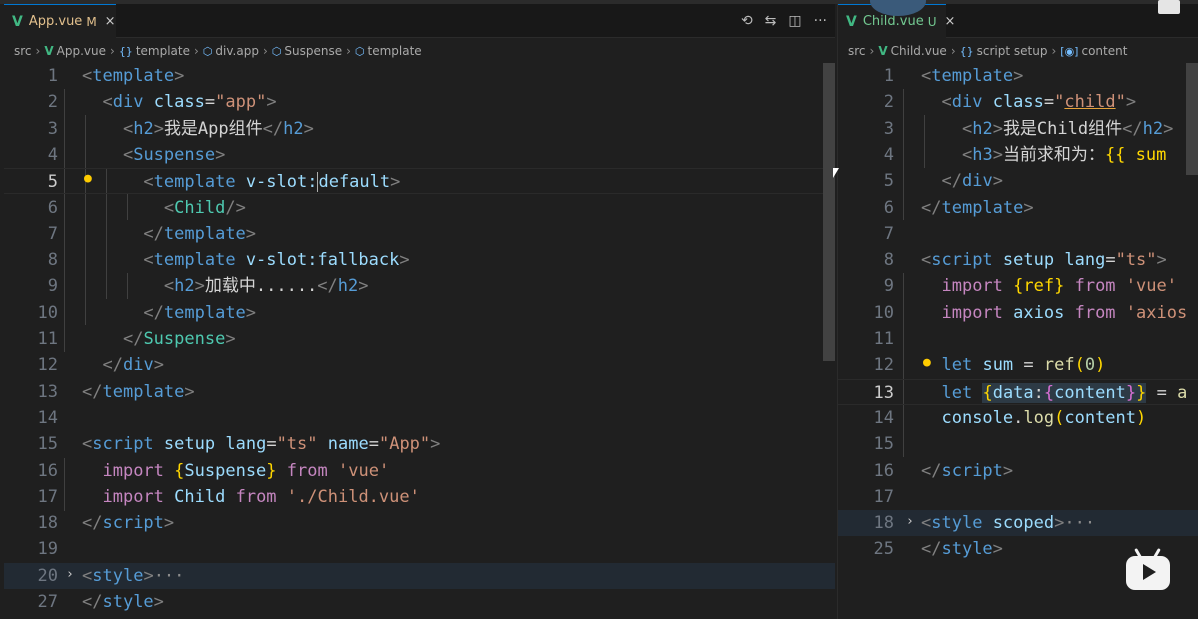 The height and width of the screenshot is (619, 1198). Describe the element at coordinates (1030, 286) in the screenshot. I see `code-line: 9 import {ref} from 'vue'` at that location.